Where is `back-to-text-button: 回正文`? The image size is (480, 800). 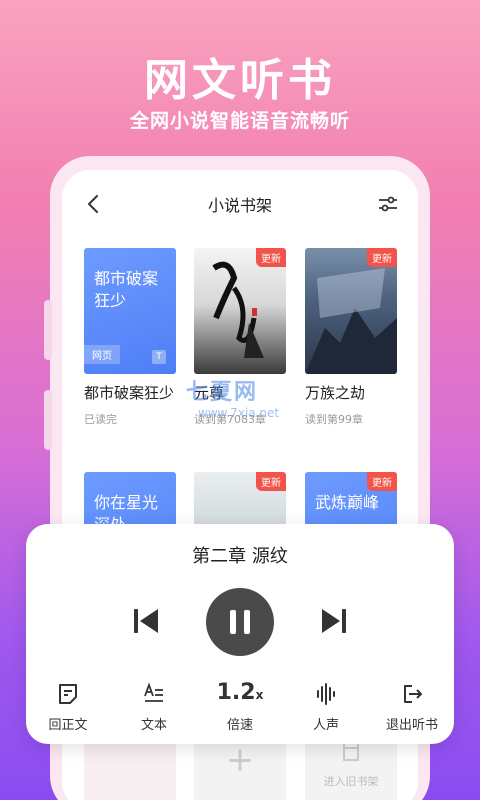
back-to-text-button: 回正文 is located at coordinates (68, 706).